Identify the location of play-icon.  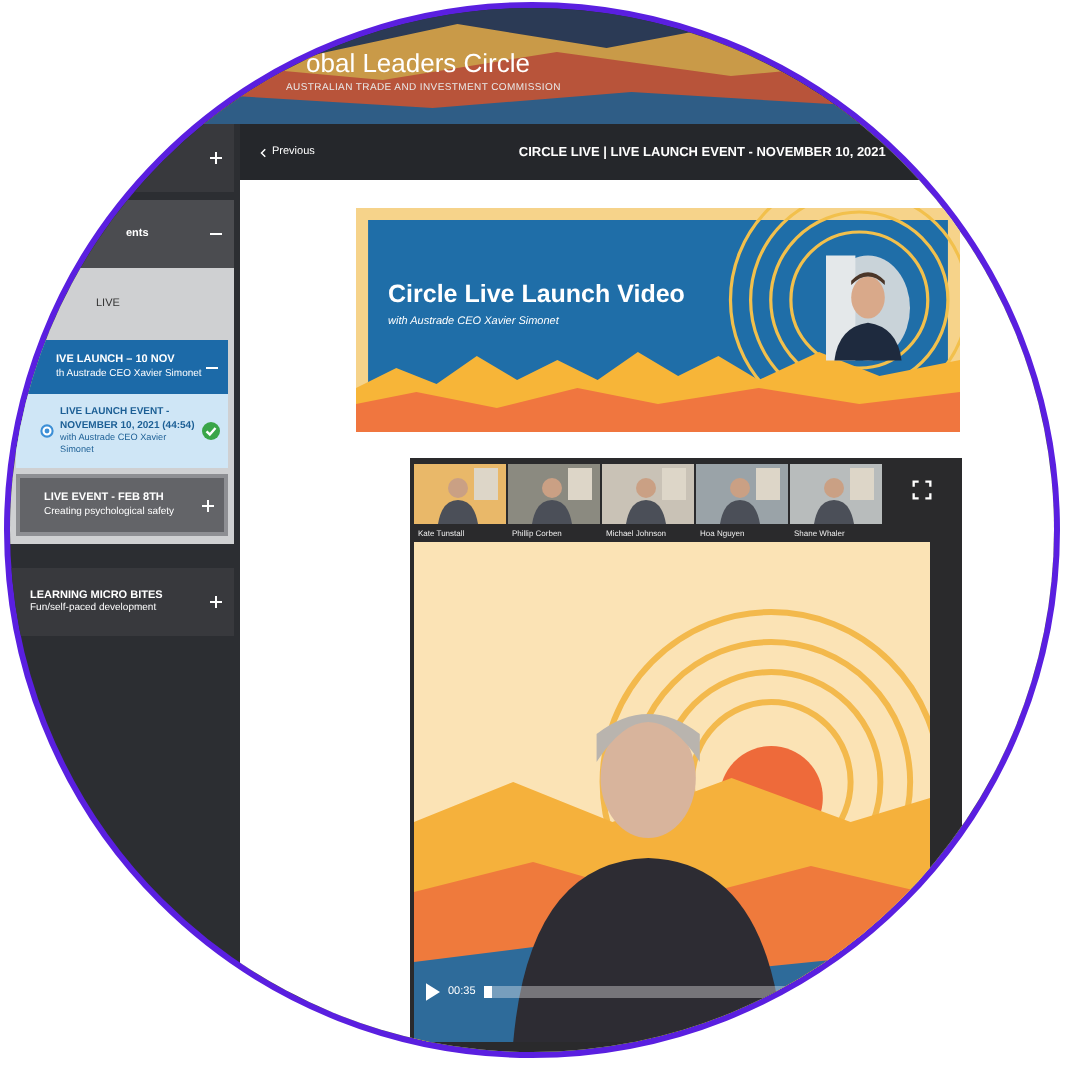
(433, 992).